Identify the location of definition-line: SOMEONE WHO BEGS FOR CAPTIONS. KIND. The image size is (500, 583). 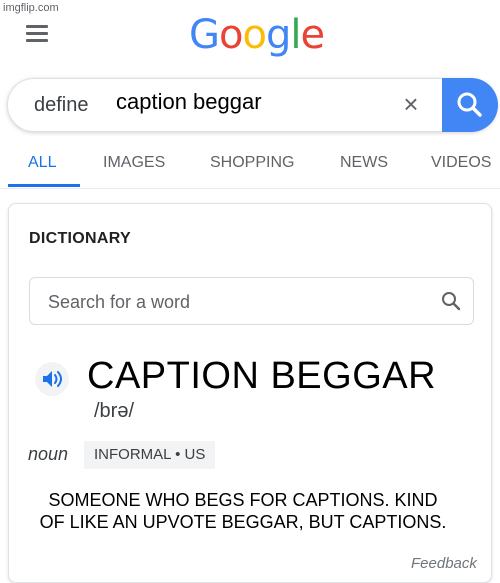
(243, 500).